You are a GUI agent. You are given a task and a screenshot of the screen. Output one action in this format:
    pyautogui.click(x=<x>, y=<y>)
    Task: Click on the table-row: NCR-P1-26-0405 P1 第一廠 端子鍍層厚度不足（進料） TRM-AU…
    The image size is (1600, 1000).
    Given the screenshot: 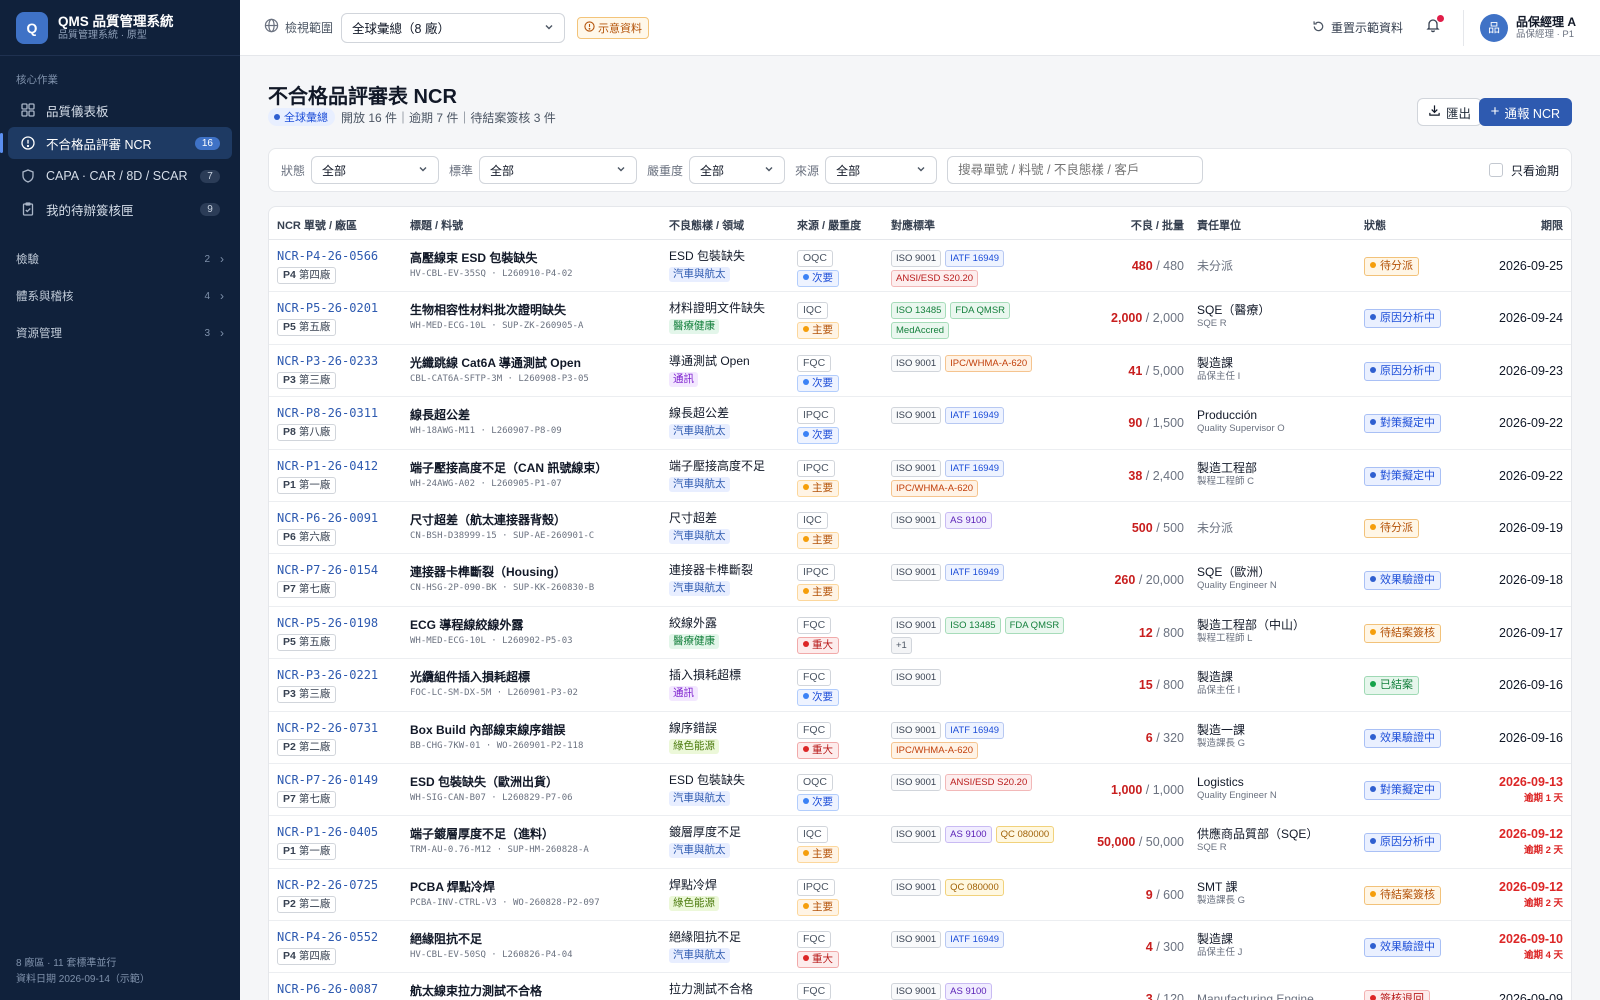 What is the action you would take?
    pyautogui.click(x=920, y=842)
    